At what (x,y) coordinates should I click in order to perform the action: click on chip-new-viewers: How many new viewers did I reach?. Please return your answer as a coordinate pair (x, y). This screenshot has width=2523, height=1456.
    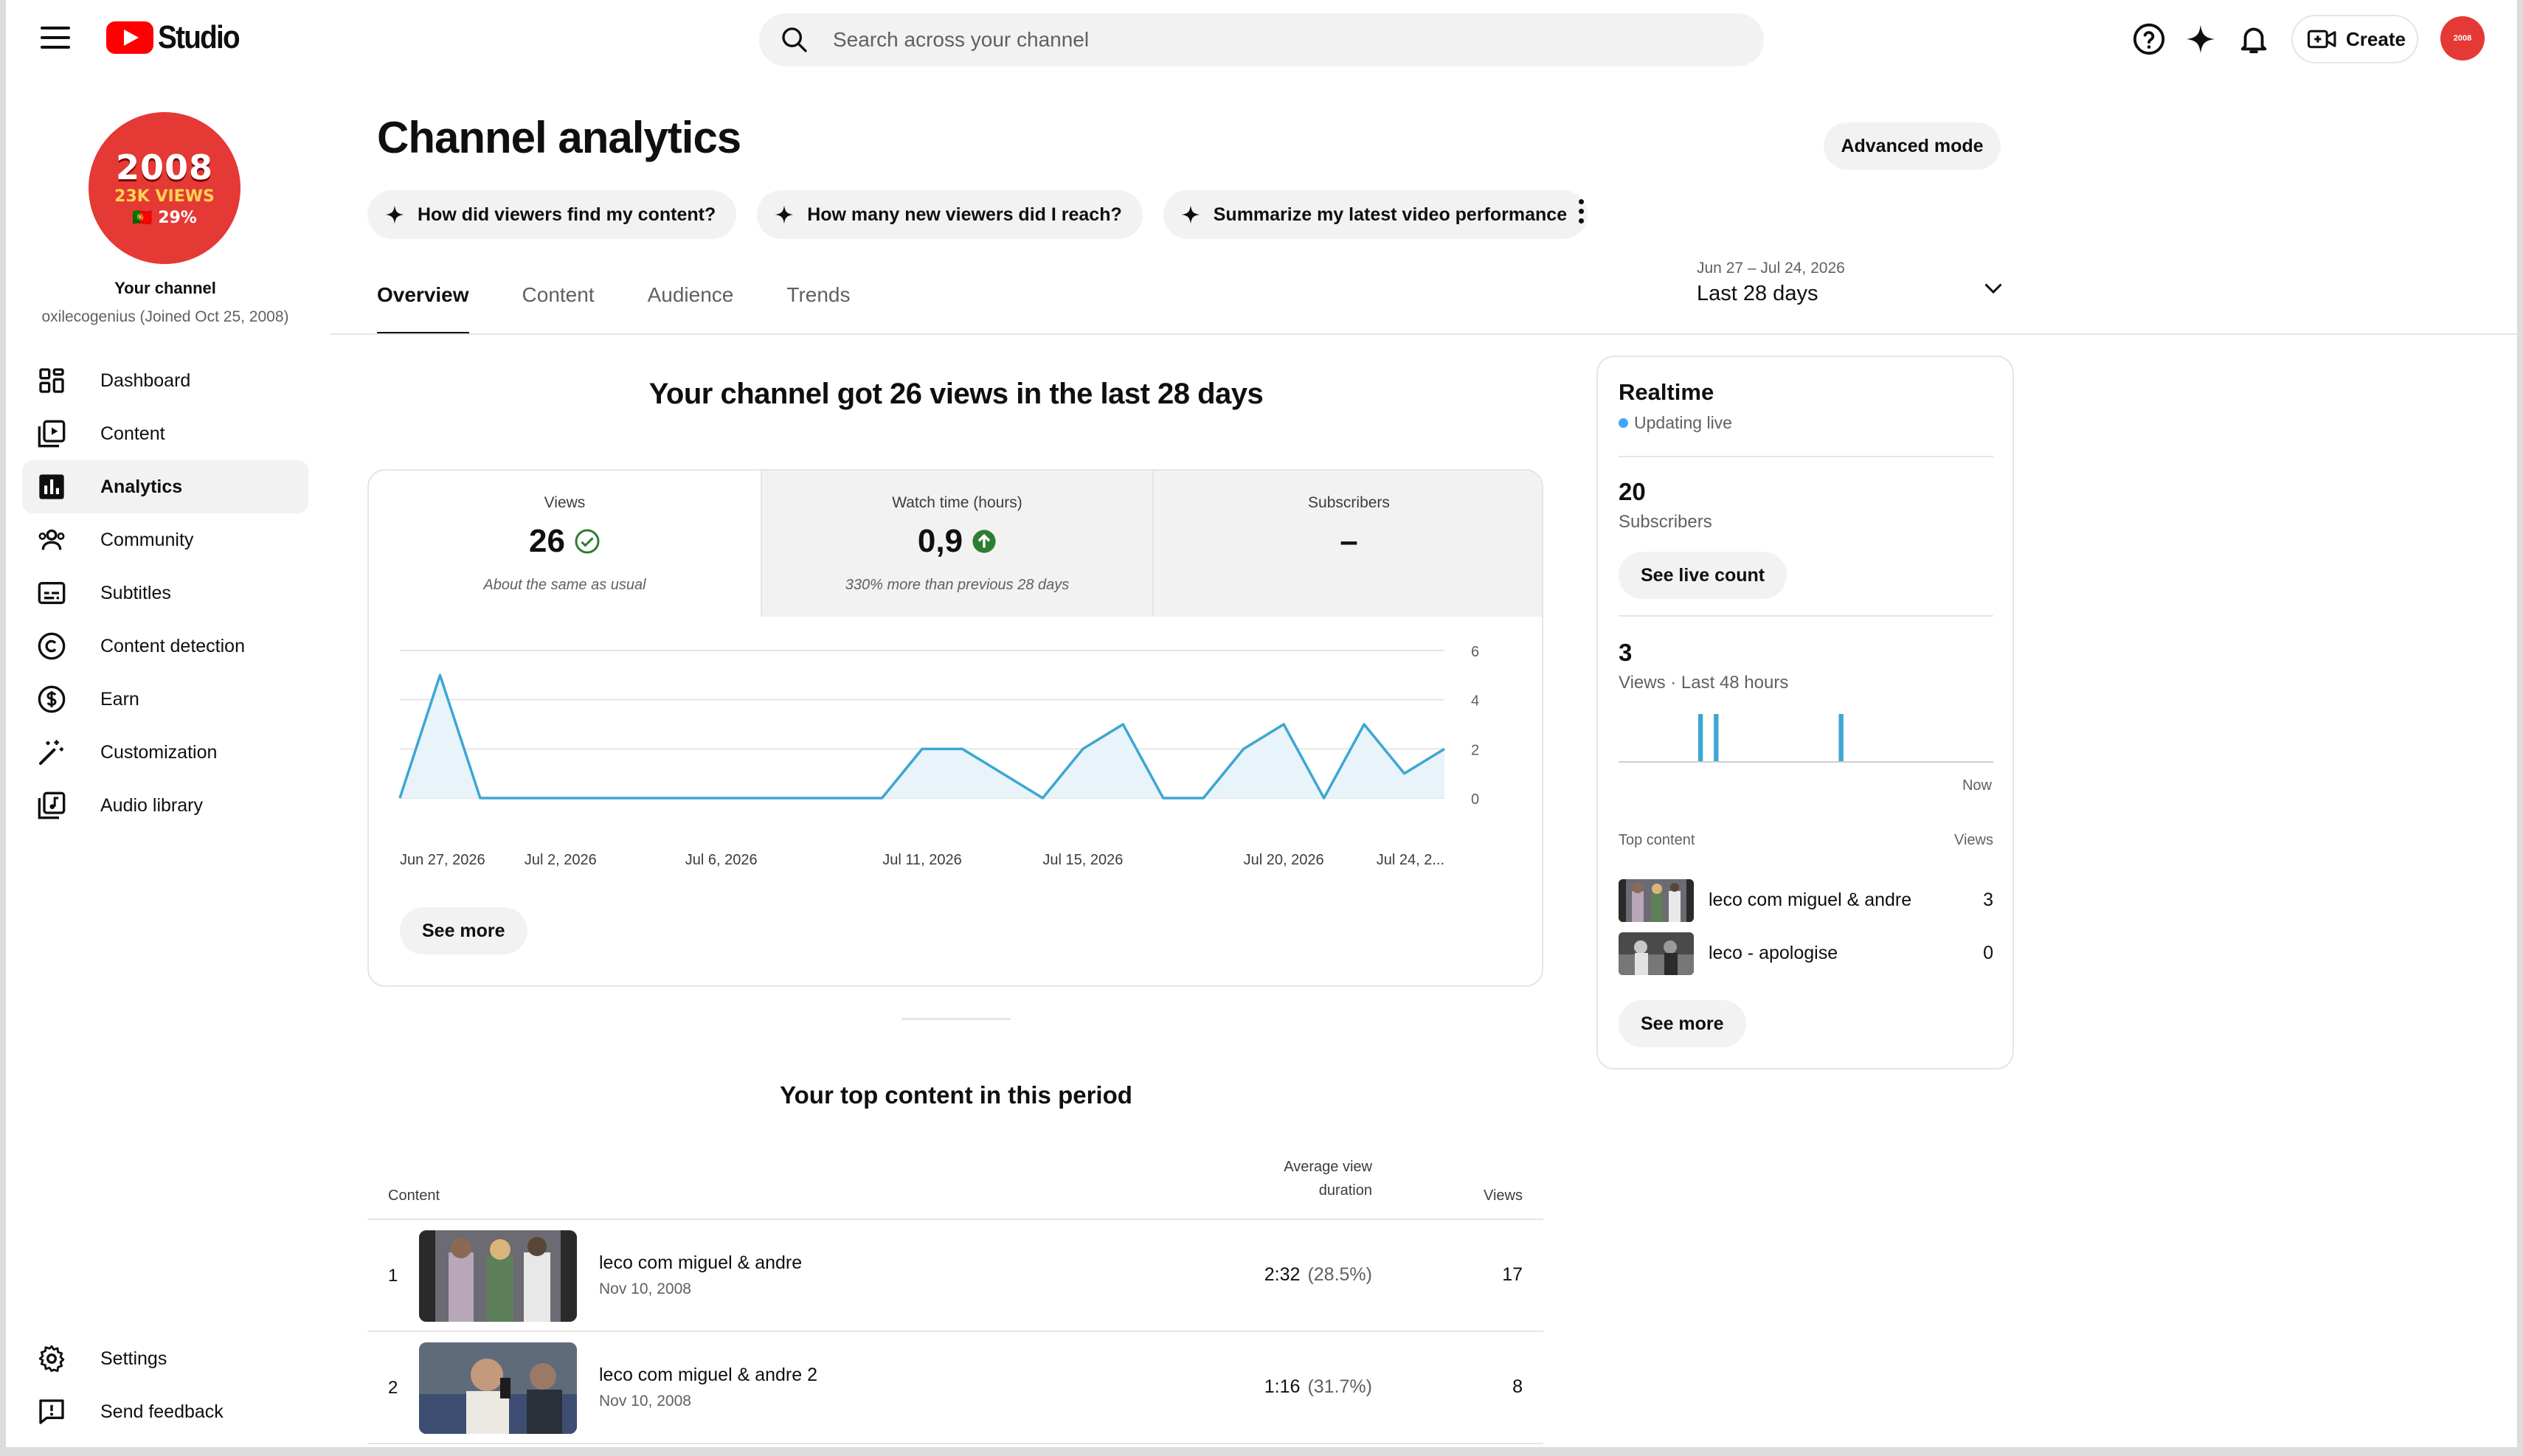
    Looking at the image, I should click on (950, 214).